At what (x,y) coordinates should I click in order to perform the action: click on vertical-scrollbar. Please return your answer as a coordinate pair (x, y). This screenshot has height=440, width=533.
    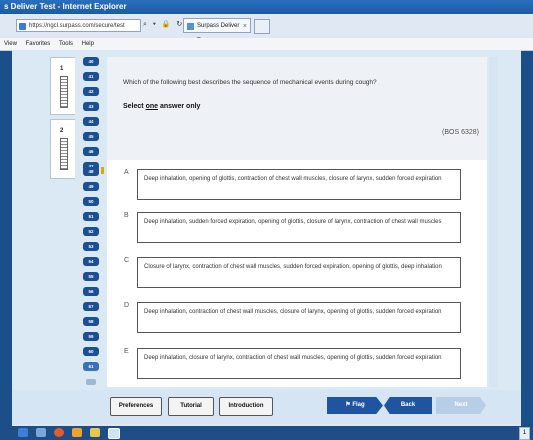
    Looking at the image, I should click on (493, 222).